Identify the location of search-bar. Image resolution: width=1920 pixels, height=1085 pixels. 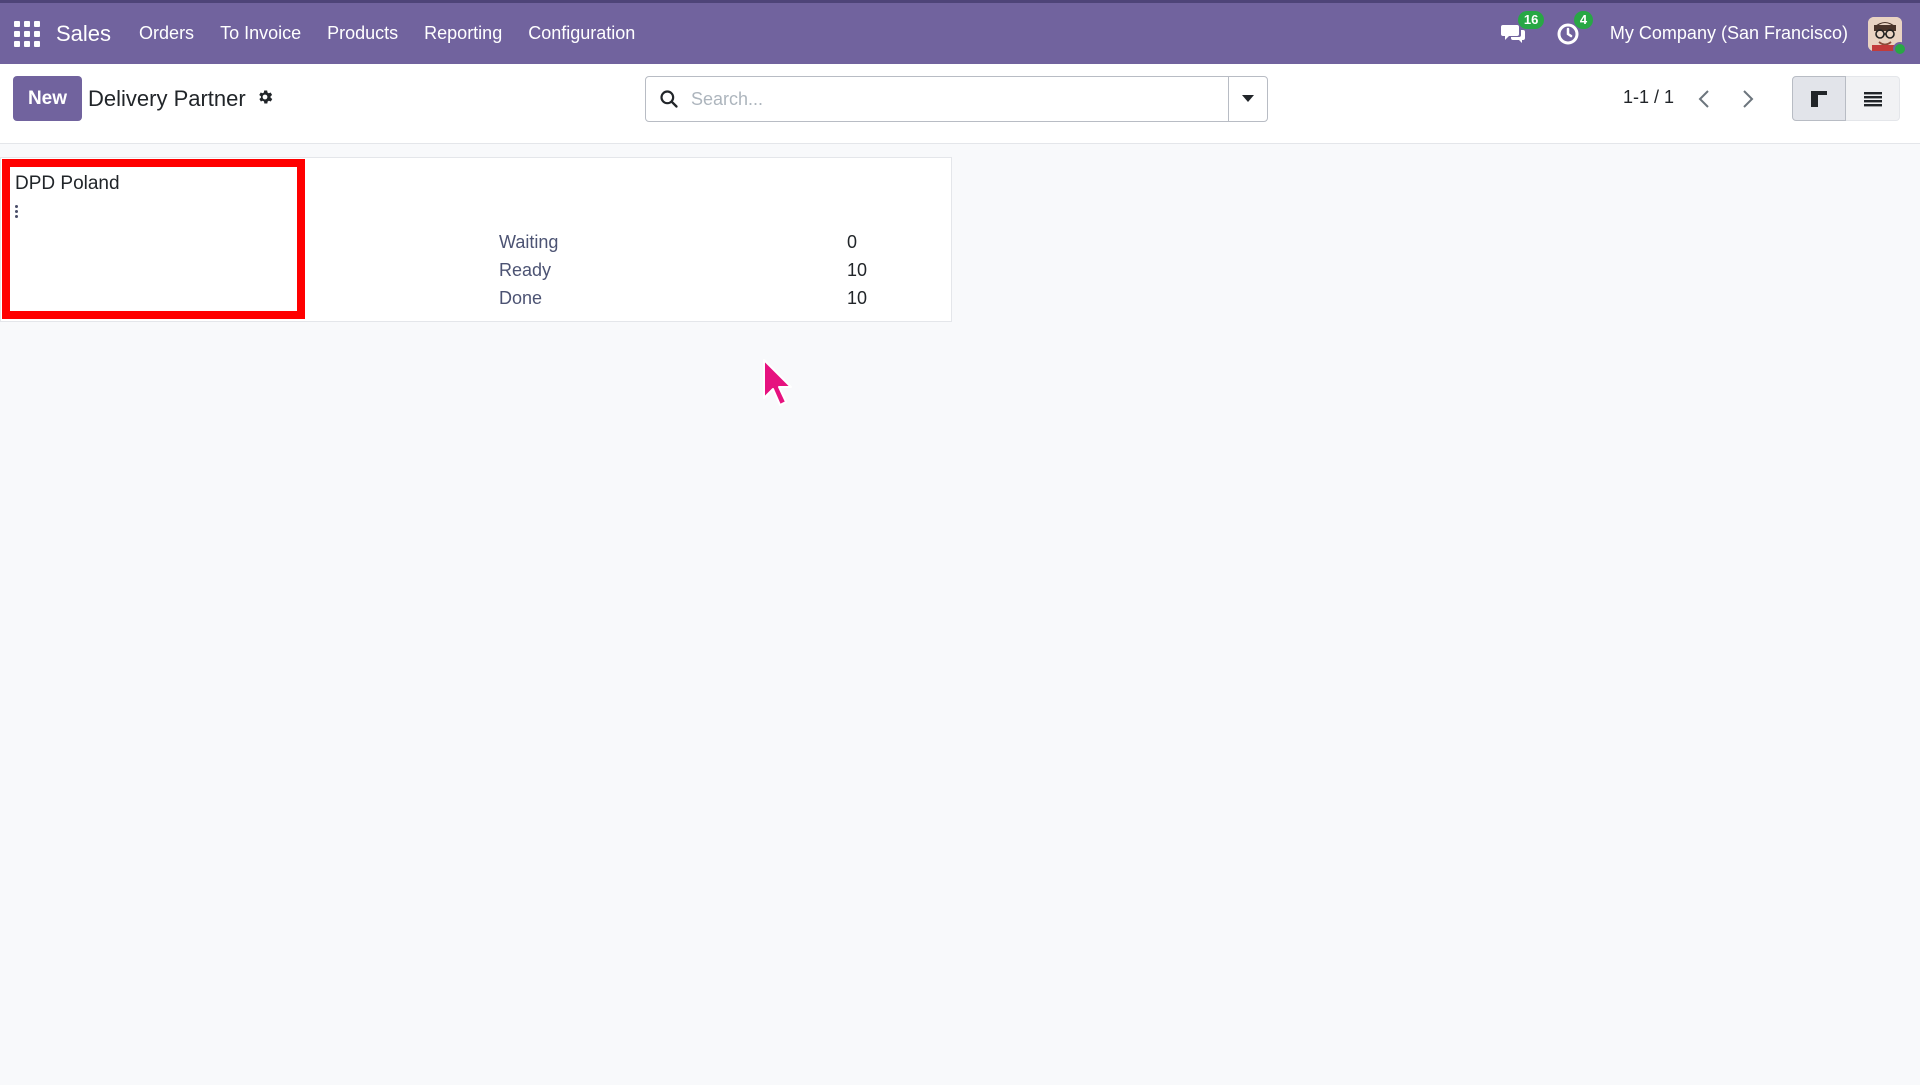
(956, 99).